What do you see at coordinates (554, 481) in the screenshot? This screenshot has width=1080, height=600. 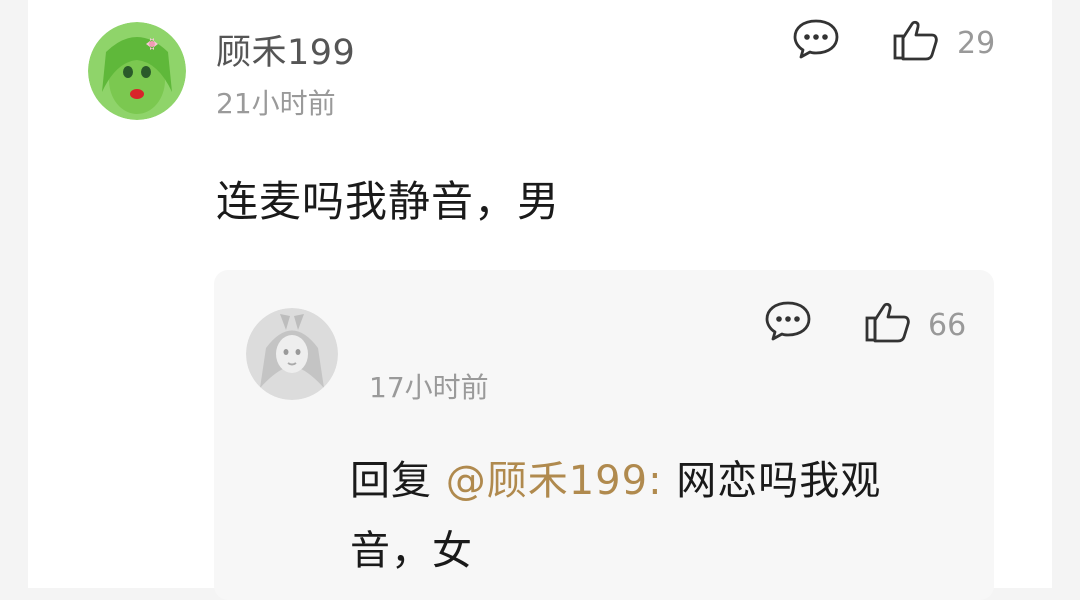 I see `mention-link: @顾禾199:` at bounding box center [554, 481].